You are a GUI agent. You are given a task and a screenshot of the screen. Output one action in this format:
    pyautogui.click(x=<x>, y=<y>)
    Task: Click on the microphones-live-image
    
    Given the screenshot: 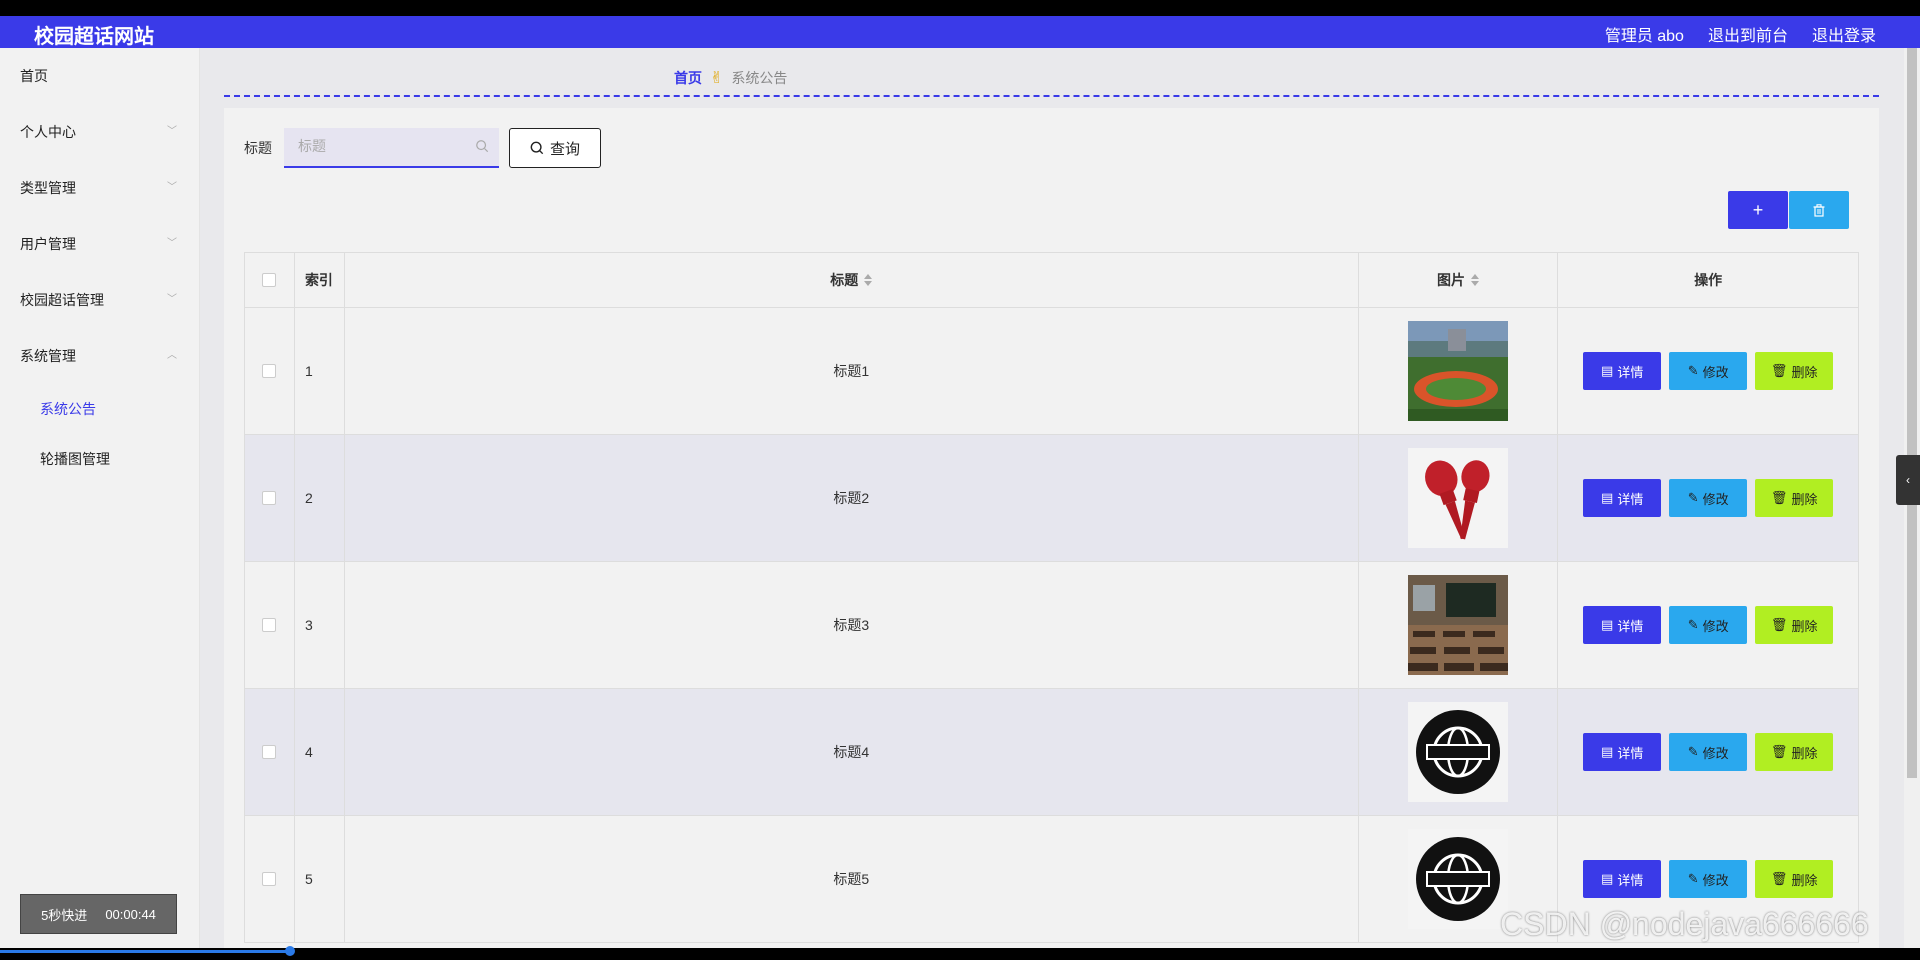 What is the action you would take?
    pyautogui.click(x=1458, y=498)
    